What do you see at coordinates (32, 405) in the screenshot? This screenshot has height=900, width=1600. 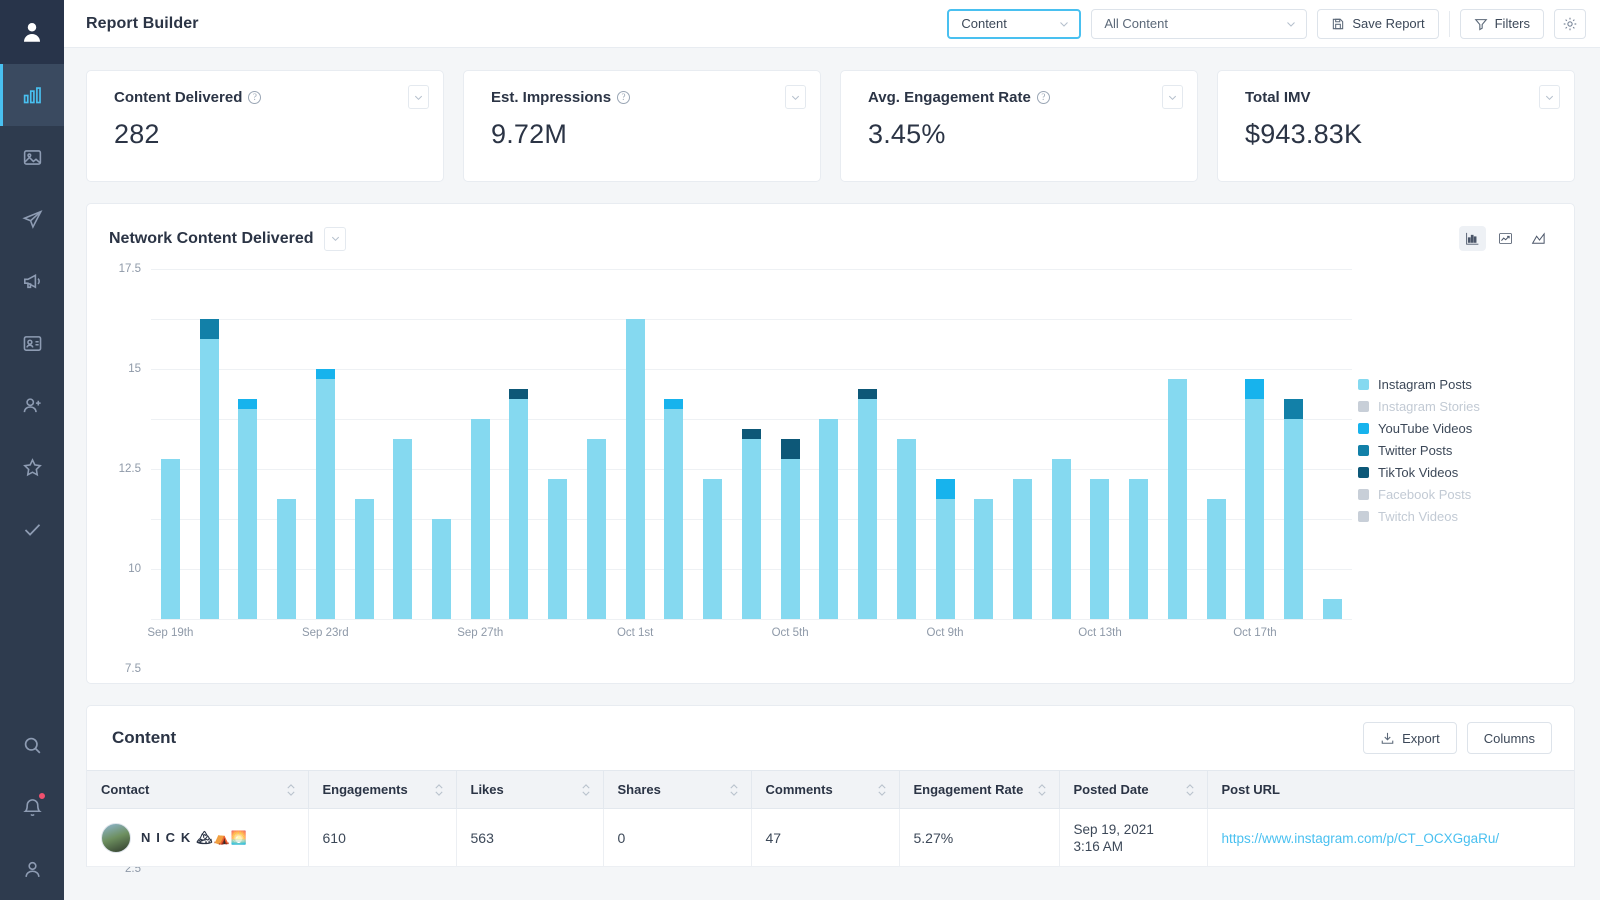 I see `sidebar-item-add-user` at bounding box center [32, 405].